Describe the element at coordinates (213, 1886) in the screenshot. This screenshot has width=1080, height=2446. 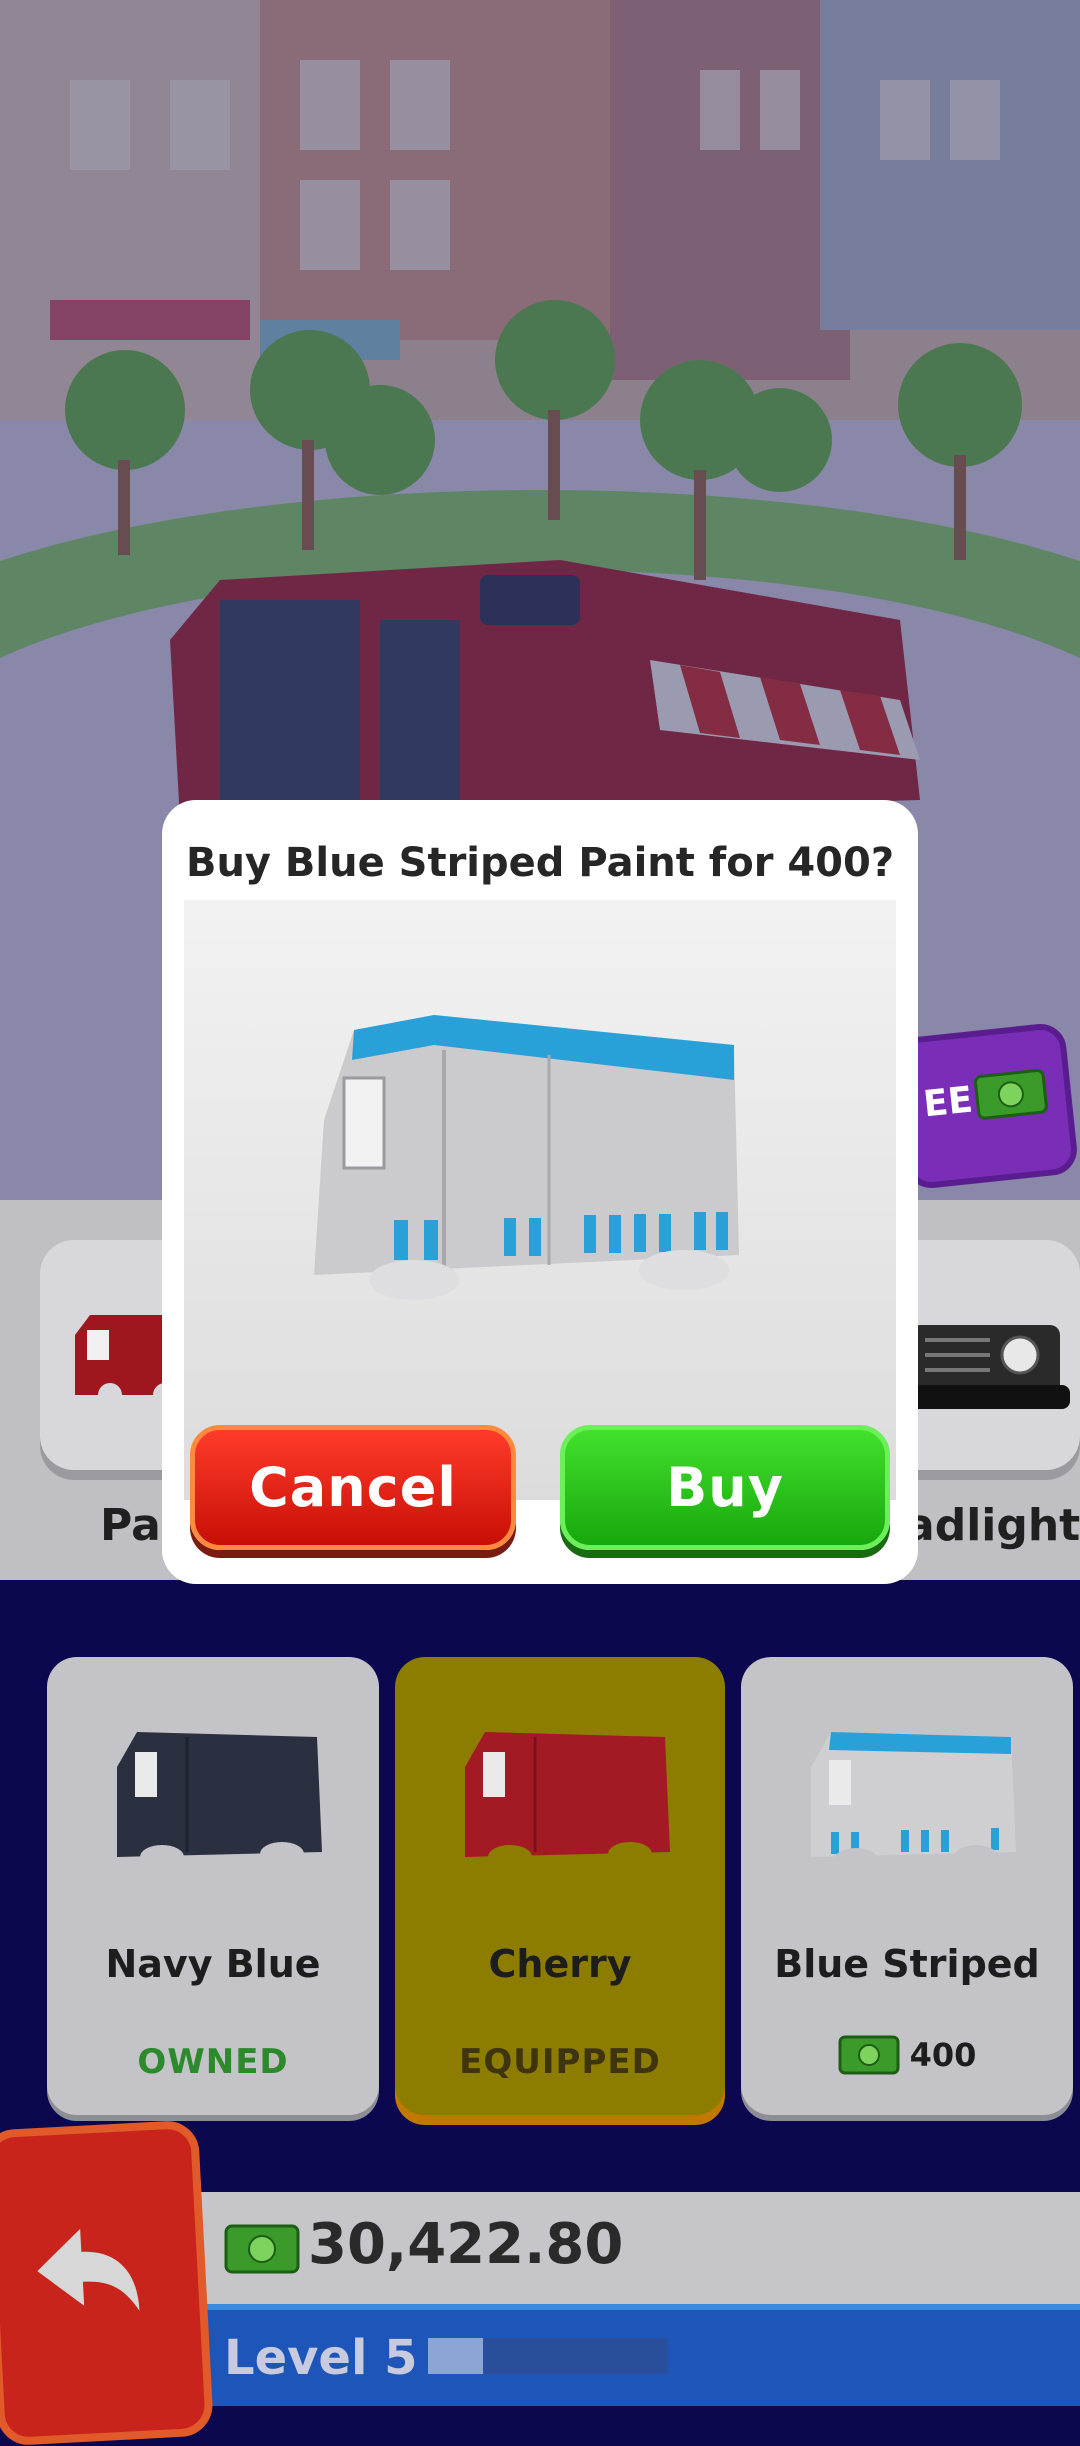
I see `item-card-navy-blue: Navy Blue OWNED` at that location.